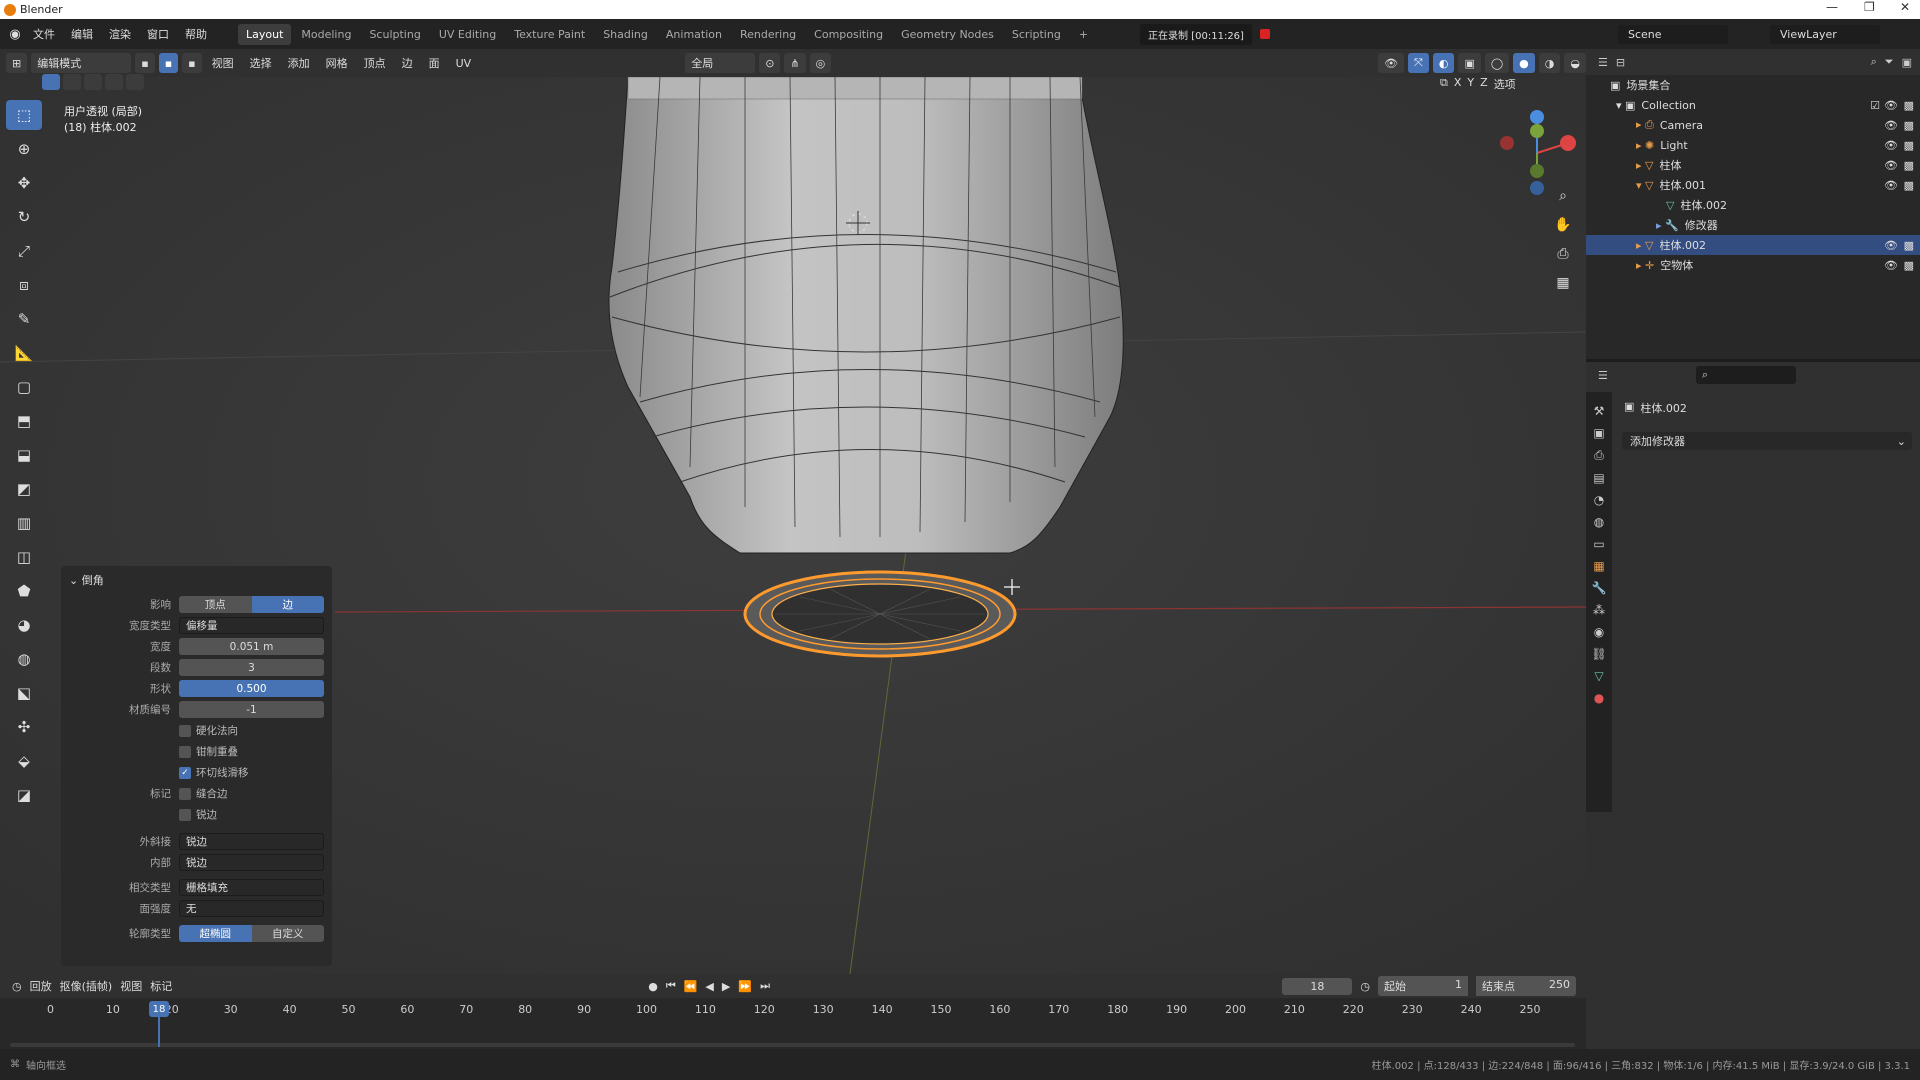 This screenshot has height=1080, width=1920. What do you see at coordinates (337, 63) in the screenshot?
I see `menu-mesh: 网格` at bounding box center [337, 63].